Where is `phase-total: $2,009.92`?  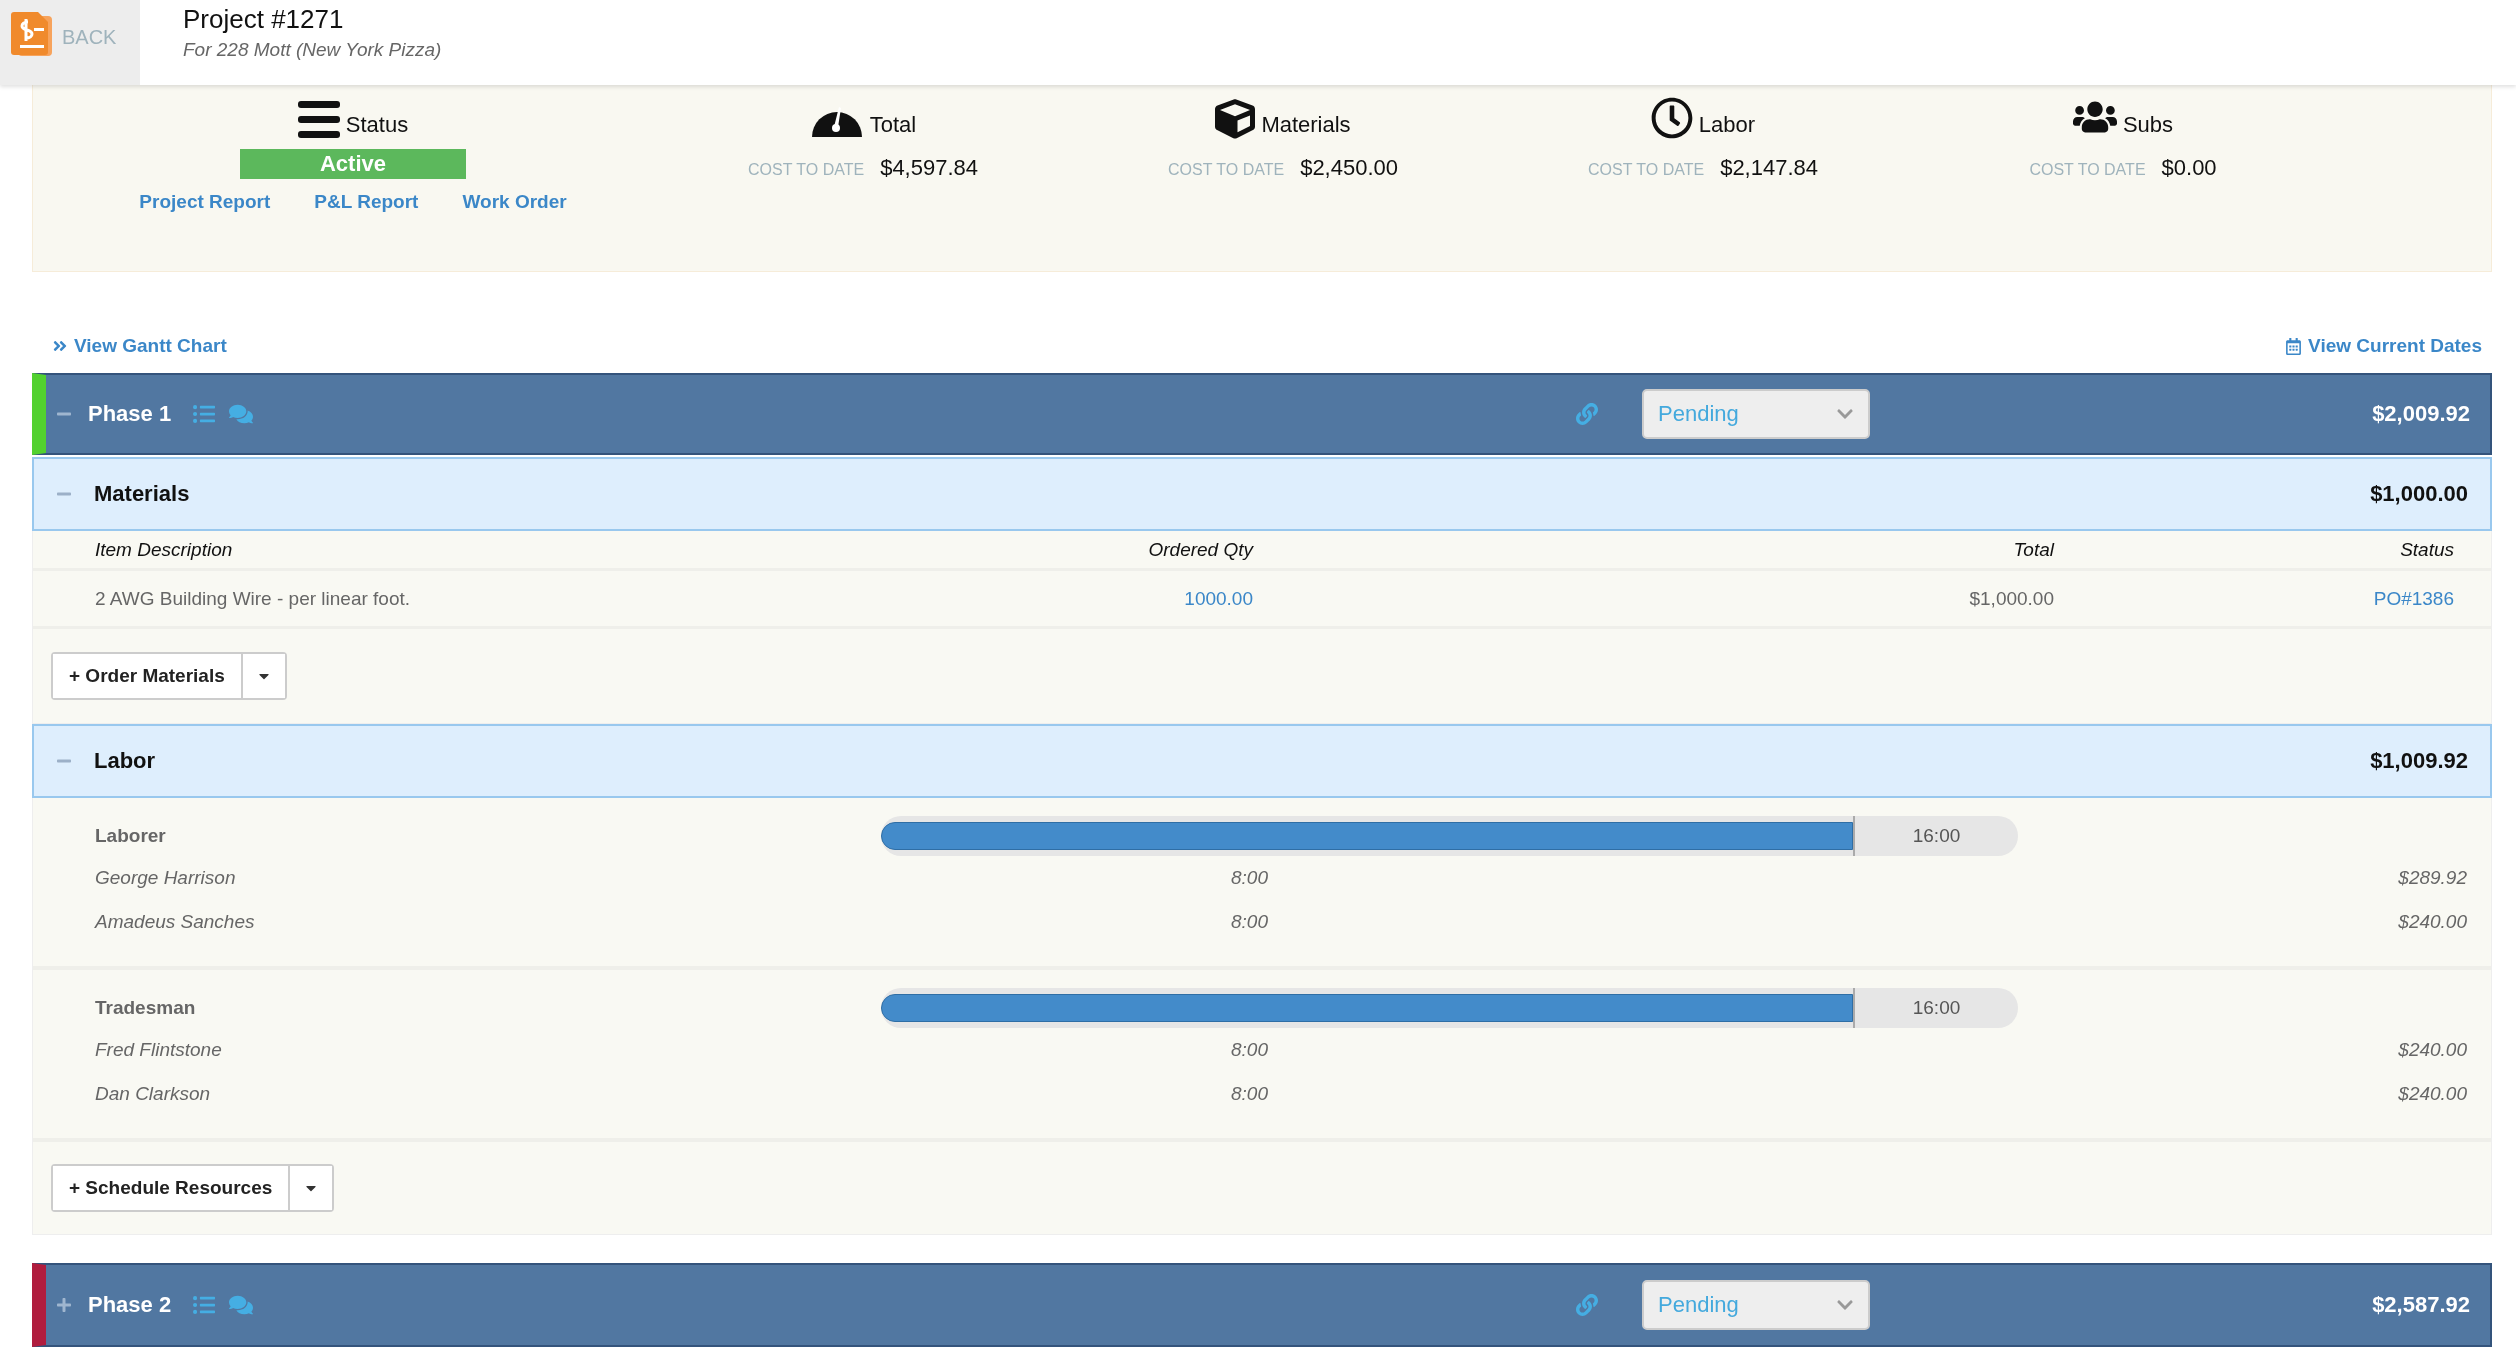
phase-total: $2,009.92 is located at coordinates (2421, 414).